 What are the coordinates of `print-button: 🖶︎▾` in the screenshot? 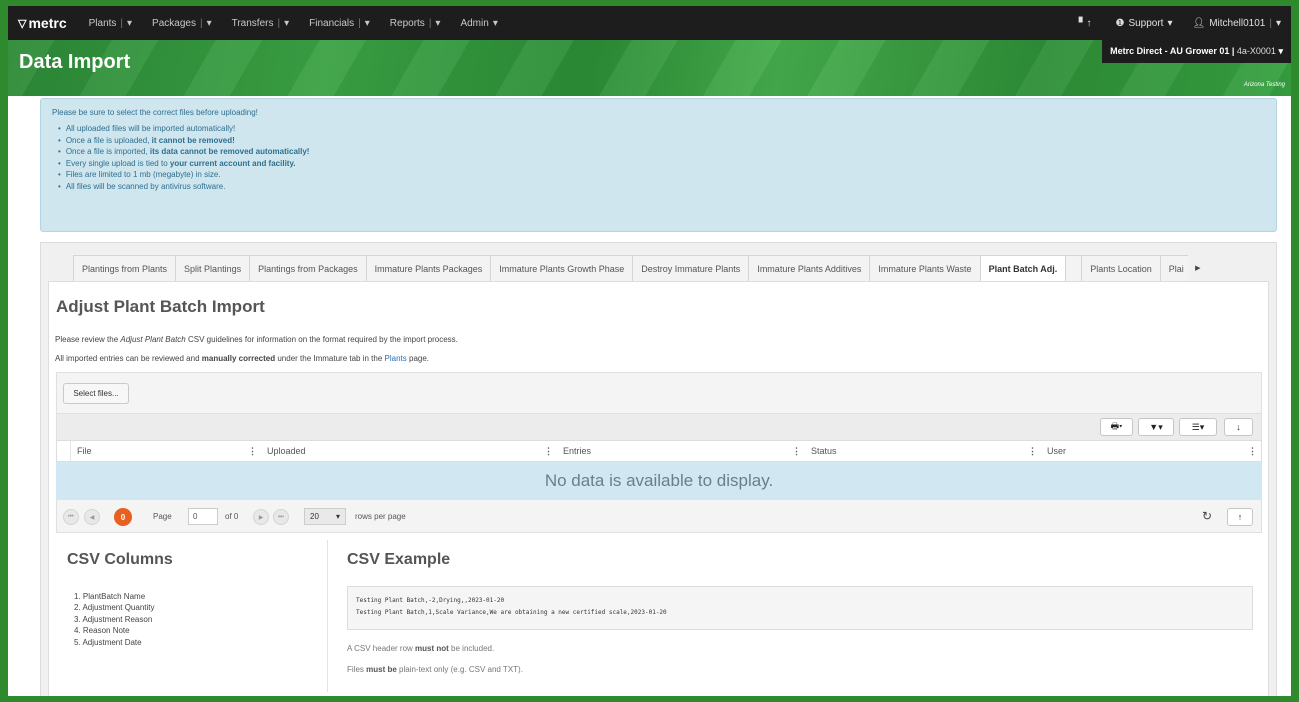 It's located at (1116, 427).